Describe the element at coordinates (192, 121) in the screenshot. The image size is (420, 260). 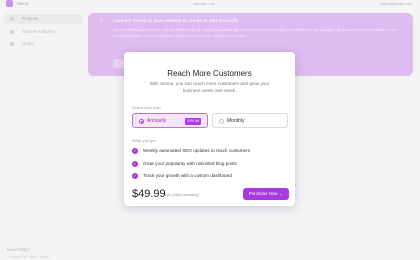
I see `discount-badge: 10% off` at that location.